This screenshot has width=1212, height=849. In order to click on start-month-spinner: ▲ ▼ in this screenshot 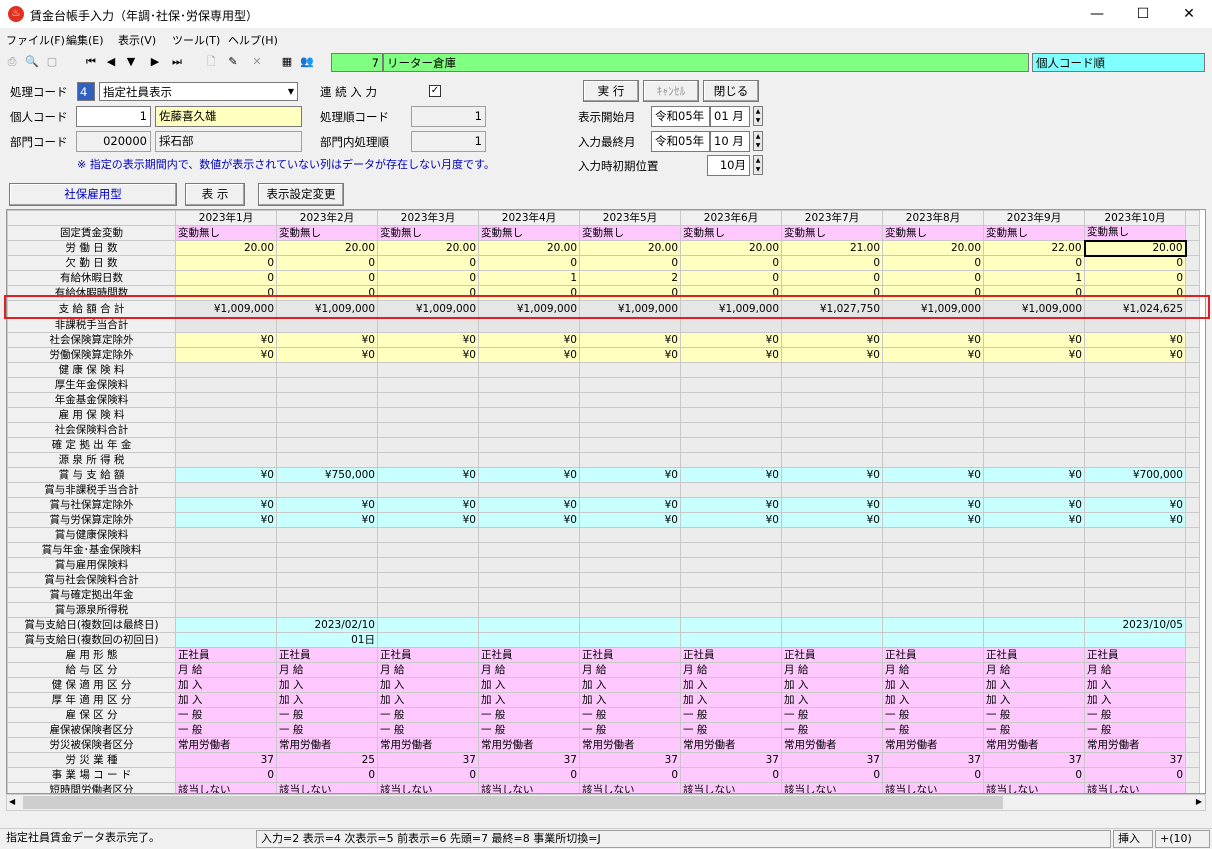, I will do `click(758, 116)`.